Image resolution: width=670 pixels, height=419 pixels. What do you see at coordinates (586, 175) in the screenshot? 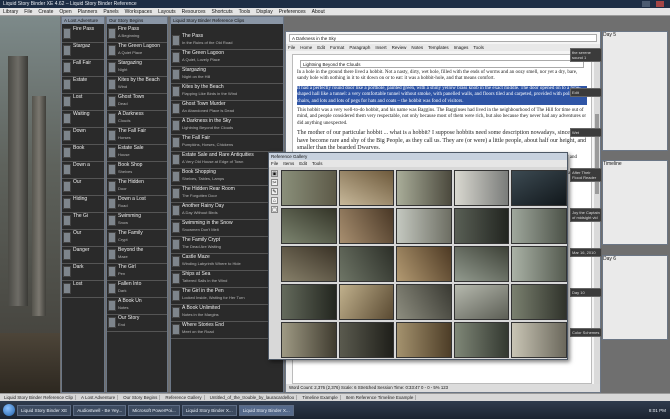
I see `note-card: After Their Flood Reader` at bounding box center [586, 175].